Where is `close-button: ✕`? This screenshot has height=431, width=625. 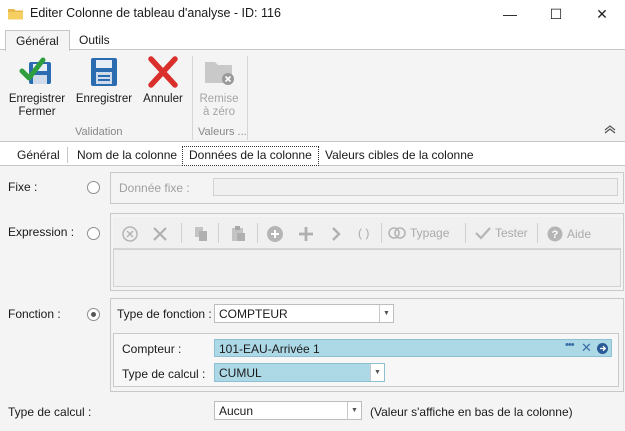
close-button: ✕ is located at coordinates (602, 14).